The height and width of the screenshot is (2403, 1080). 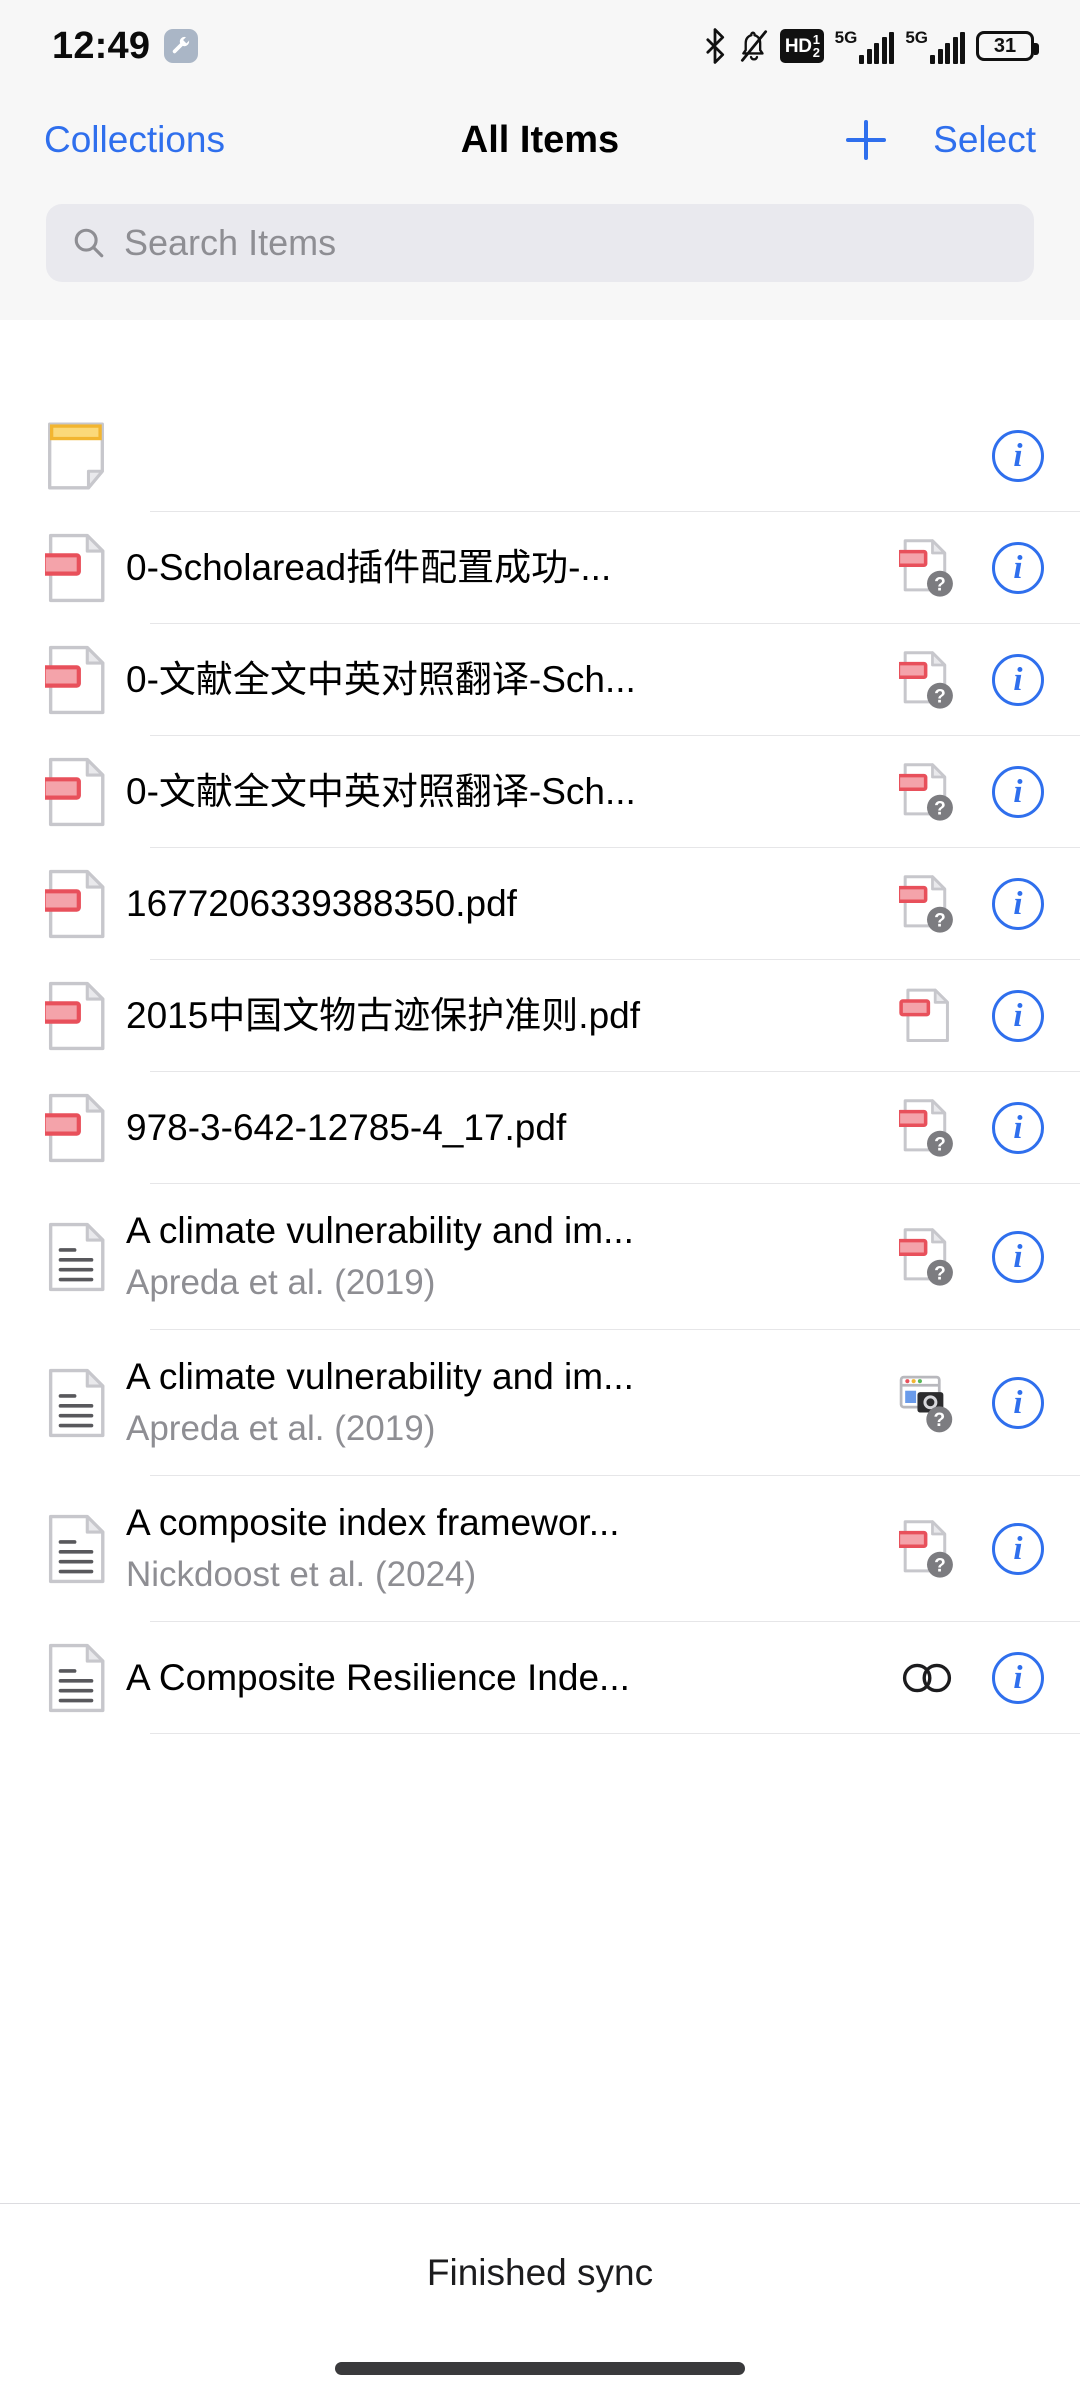 I want to click on item-text-block: 2015中国文物古迹保护准则.pdf, so click(x=505, y=1016).